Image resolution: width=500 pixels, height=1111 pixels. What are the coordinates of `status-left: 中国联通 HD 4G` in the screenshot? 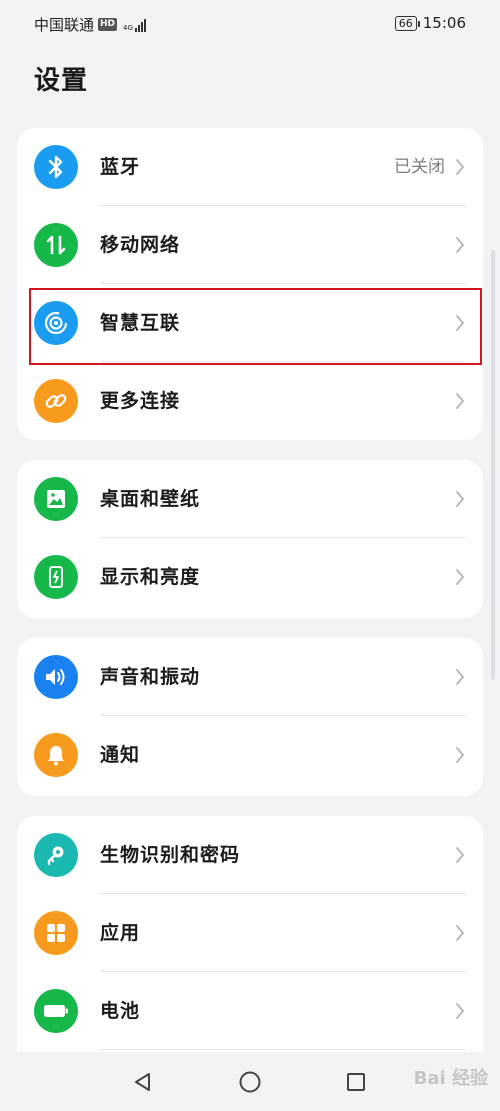 It's located at (90, 24).